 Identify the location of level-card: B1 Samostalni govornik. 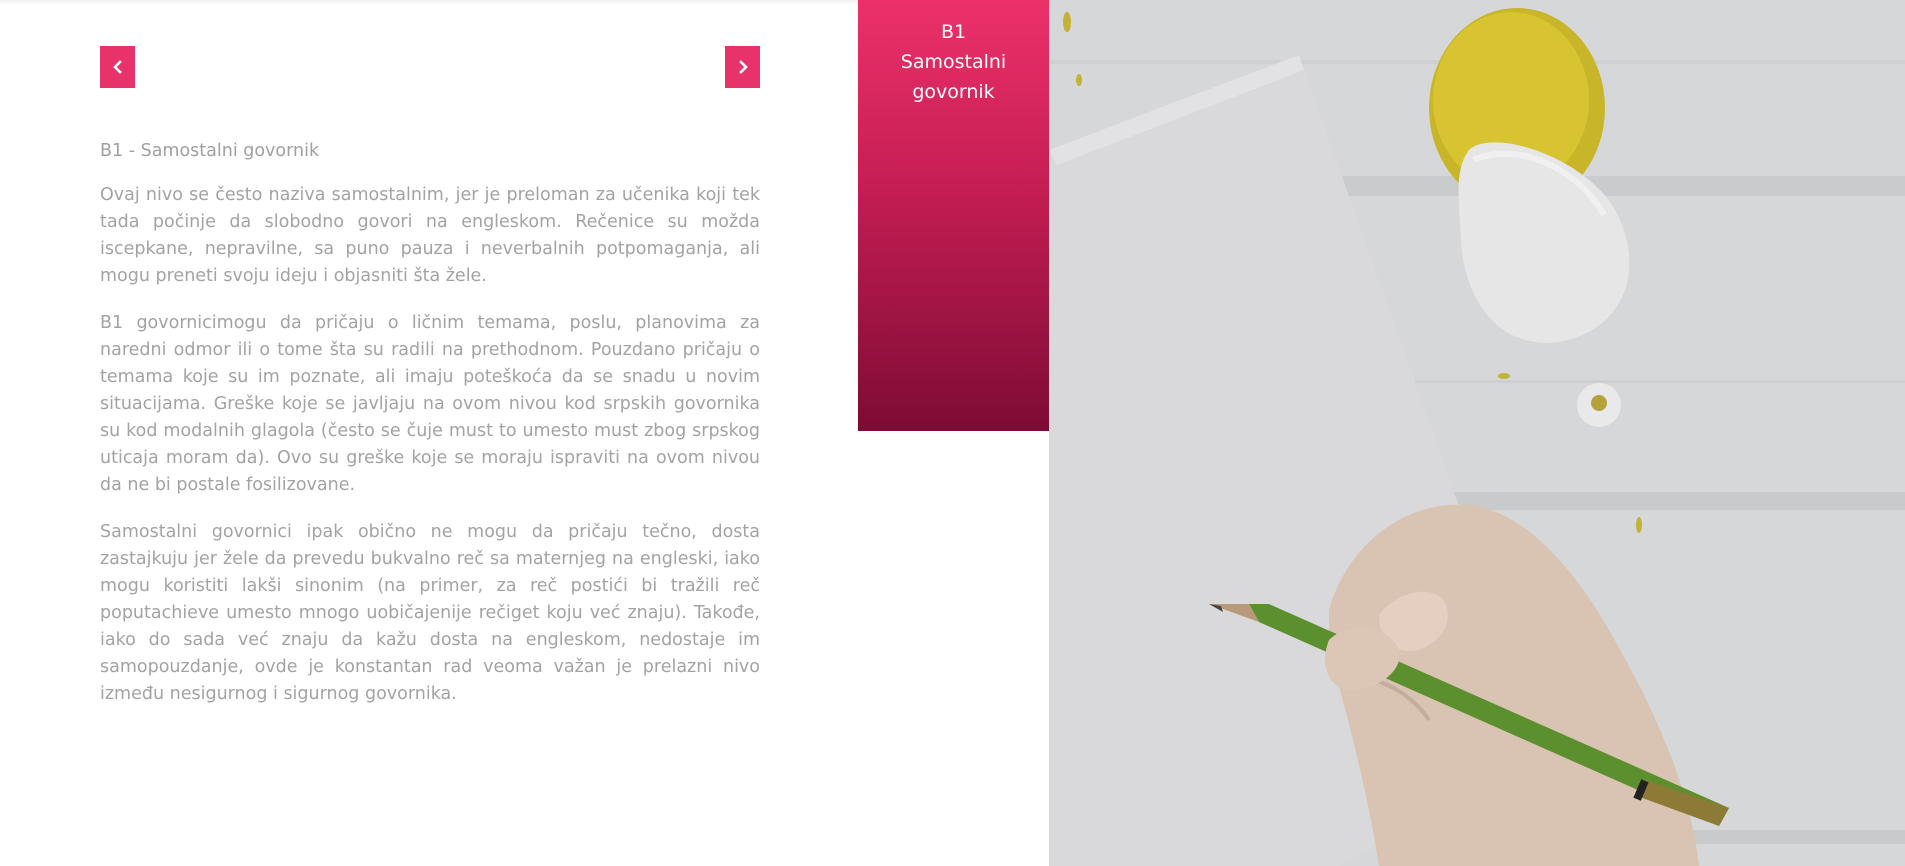
(953, 215).